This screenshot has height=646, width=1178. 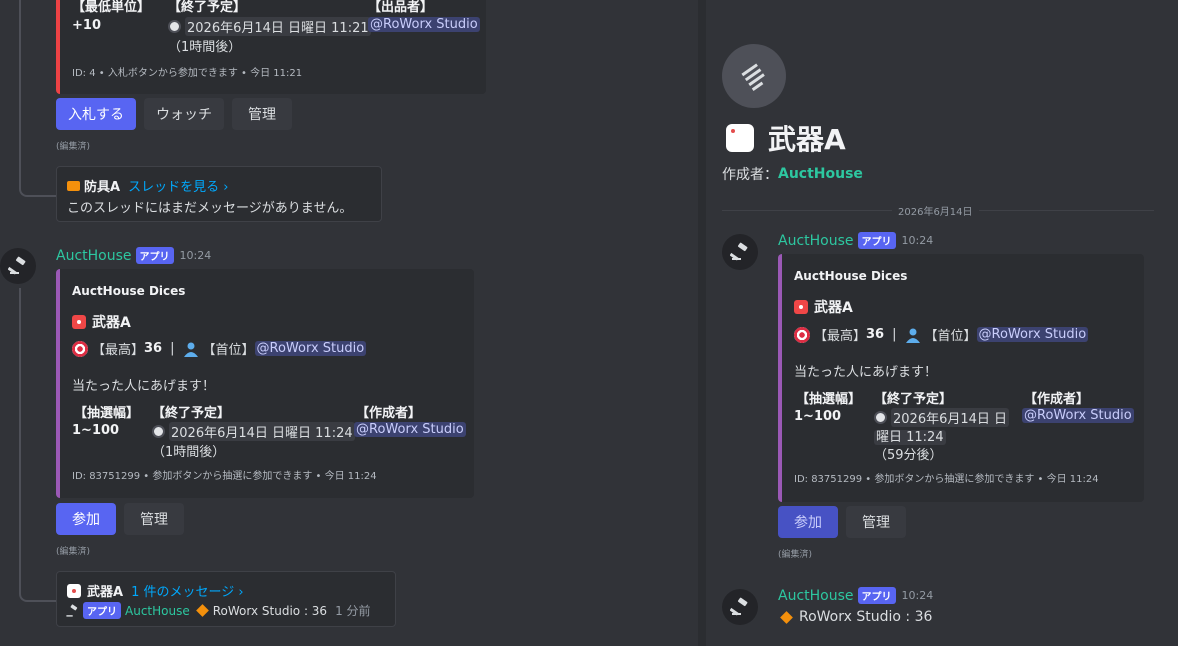 What do you see at coordinates (96, 114) in the screenshot?
I see `bid-button: 入札する` at bounding box center [96, 114].